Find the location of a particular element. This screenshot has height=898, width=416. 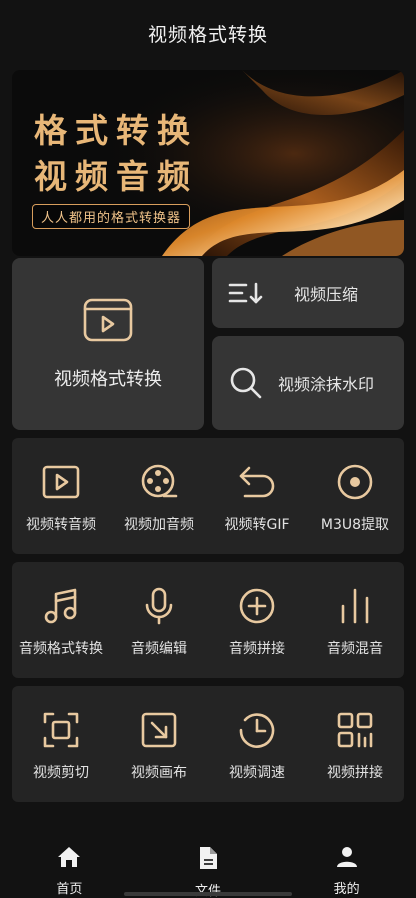

video-compress-card: 视频压缩 is located at coordinates (308, 293).